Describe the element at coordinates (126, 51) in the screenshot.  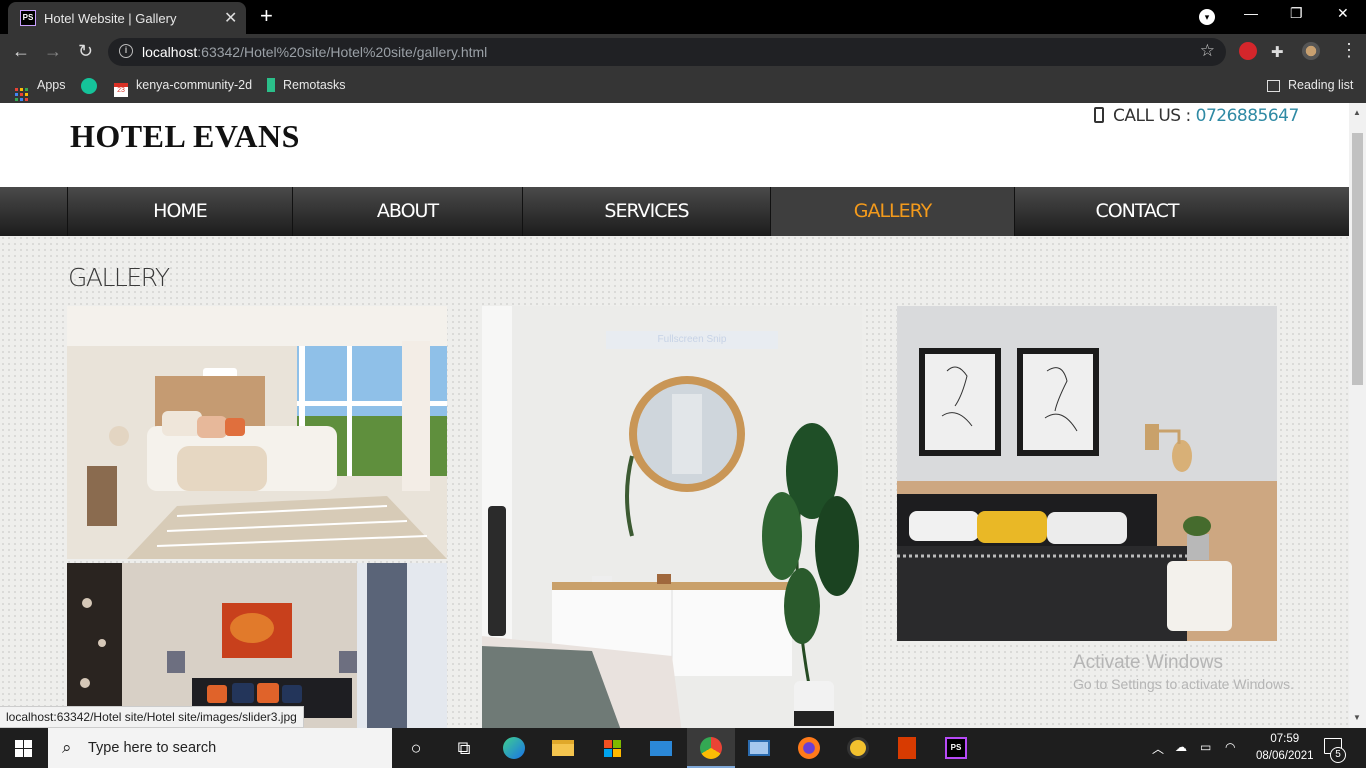
I see `site-info-icon: i` at that location.